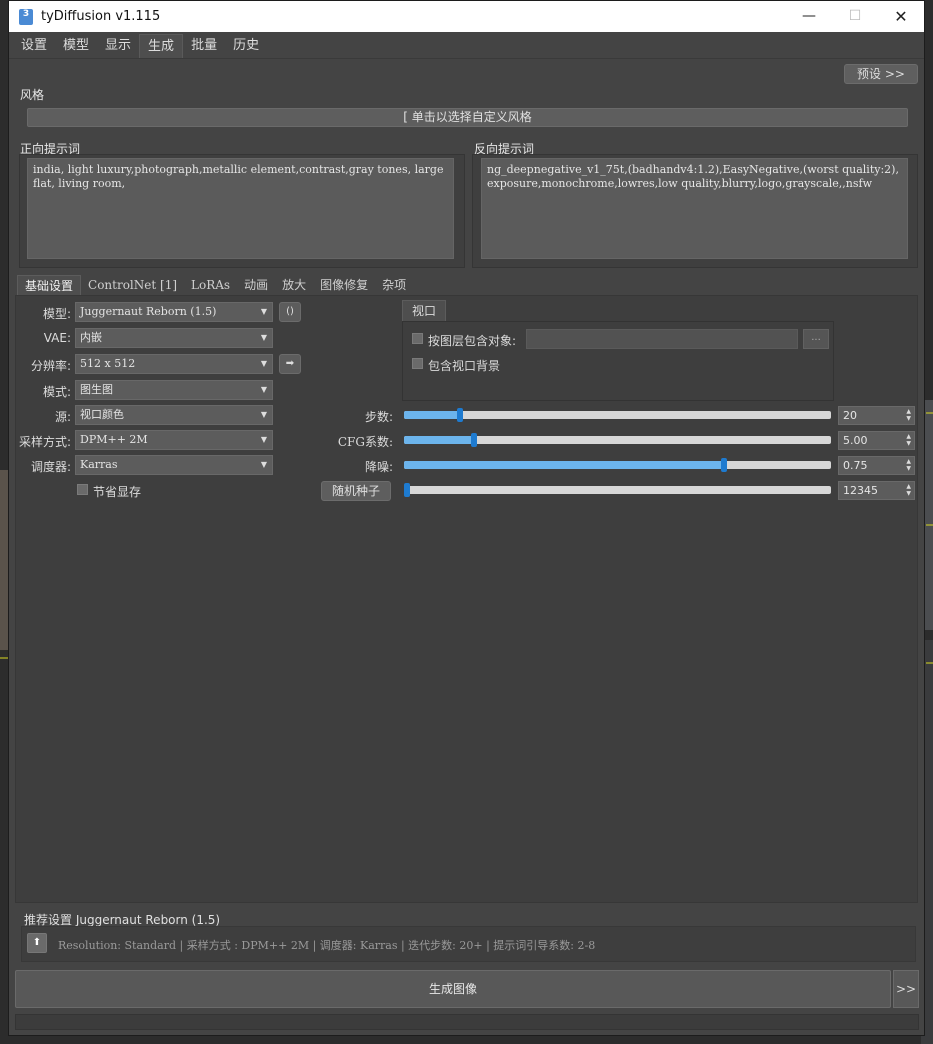  What do you see at coordinates (102, 414) in the screenshot?
I see `source-select-value: 视口颜色` at bounding box center [102, 414].